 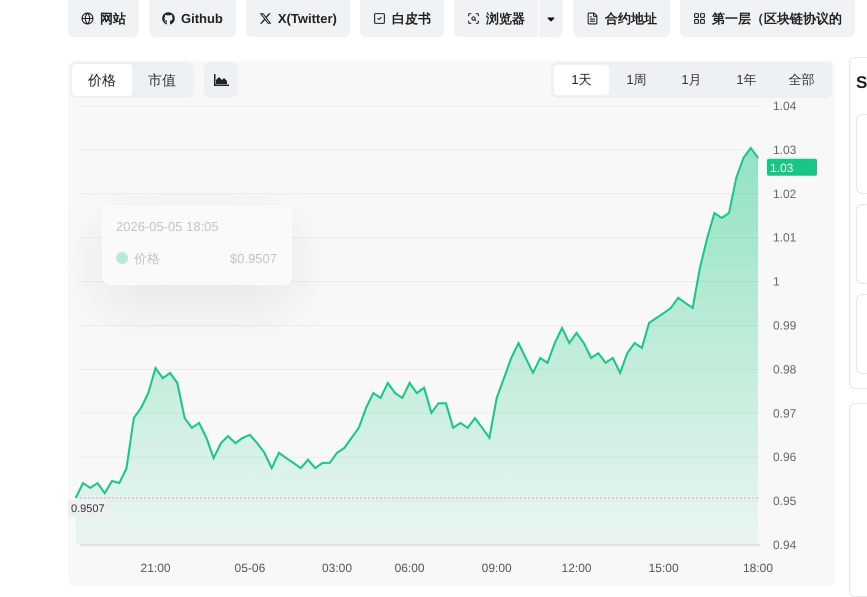 What do you see at coordinates (784, 149) in the screenshot?
I see `y-axis-label: 1.03` at bounding box center [784, 149].